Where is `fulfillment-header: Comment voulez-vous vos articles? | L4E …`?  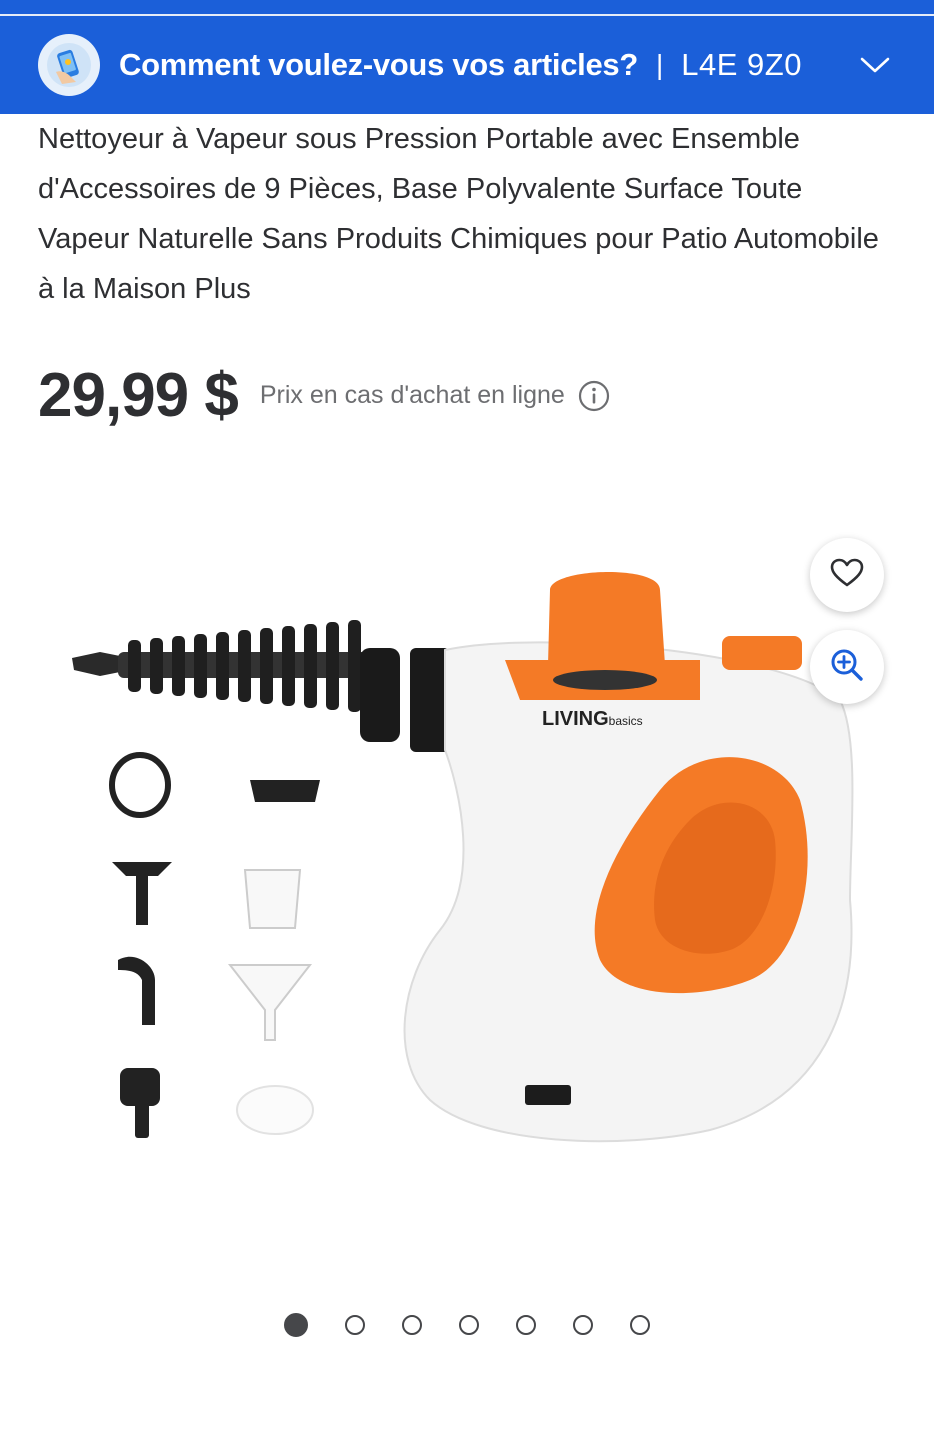
fulfillment-header: Comment voulez-vous vos articles? | L4E … is located at coordinates (467, 65).